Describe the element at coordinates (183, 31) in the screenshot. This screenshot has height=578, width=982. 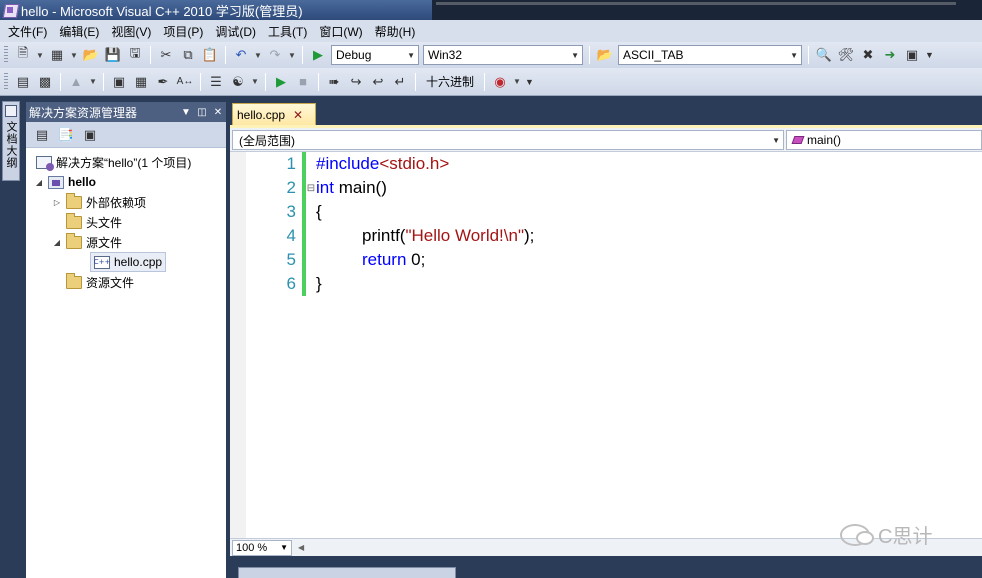
I see `menu-project: 项目(P)` at that location.